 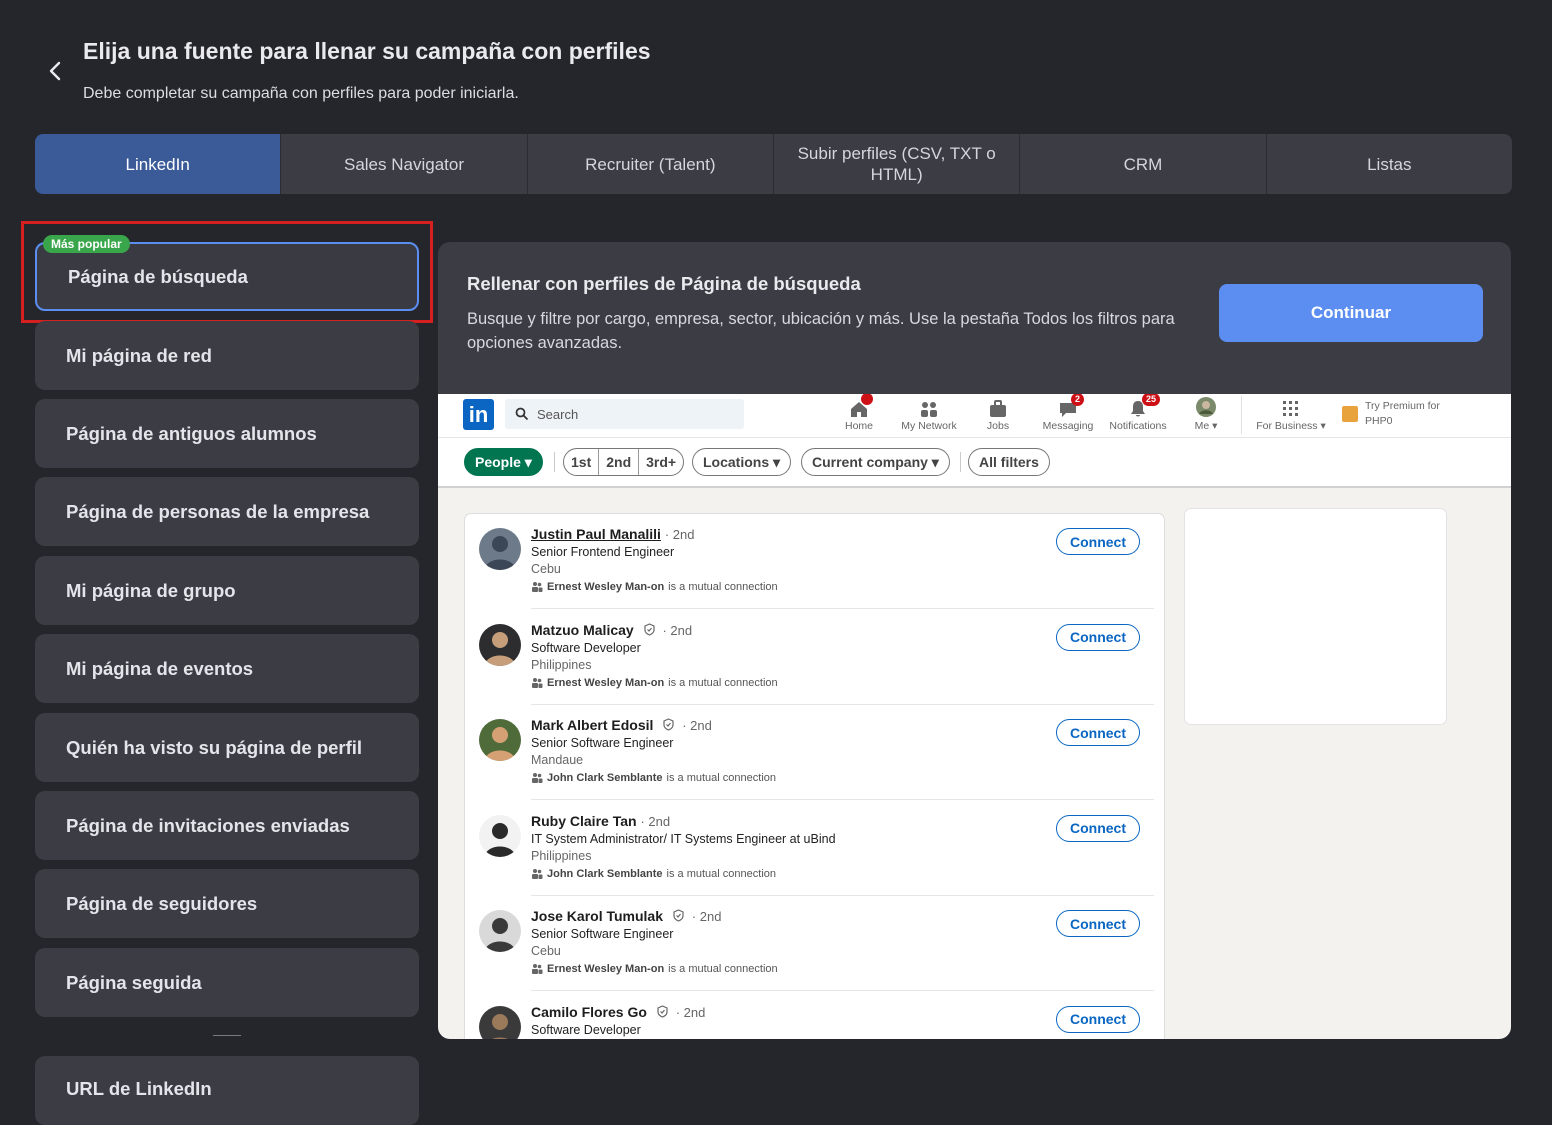 I want to click on source-sent-invitations-page: Página de invitaciones enviadas, so click(x=227, y=825).